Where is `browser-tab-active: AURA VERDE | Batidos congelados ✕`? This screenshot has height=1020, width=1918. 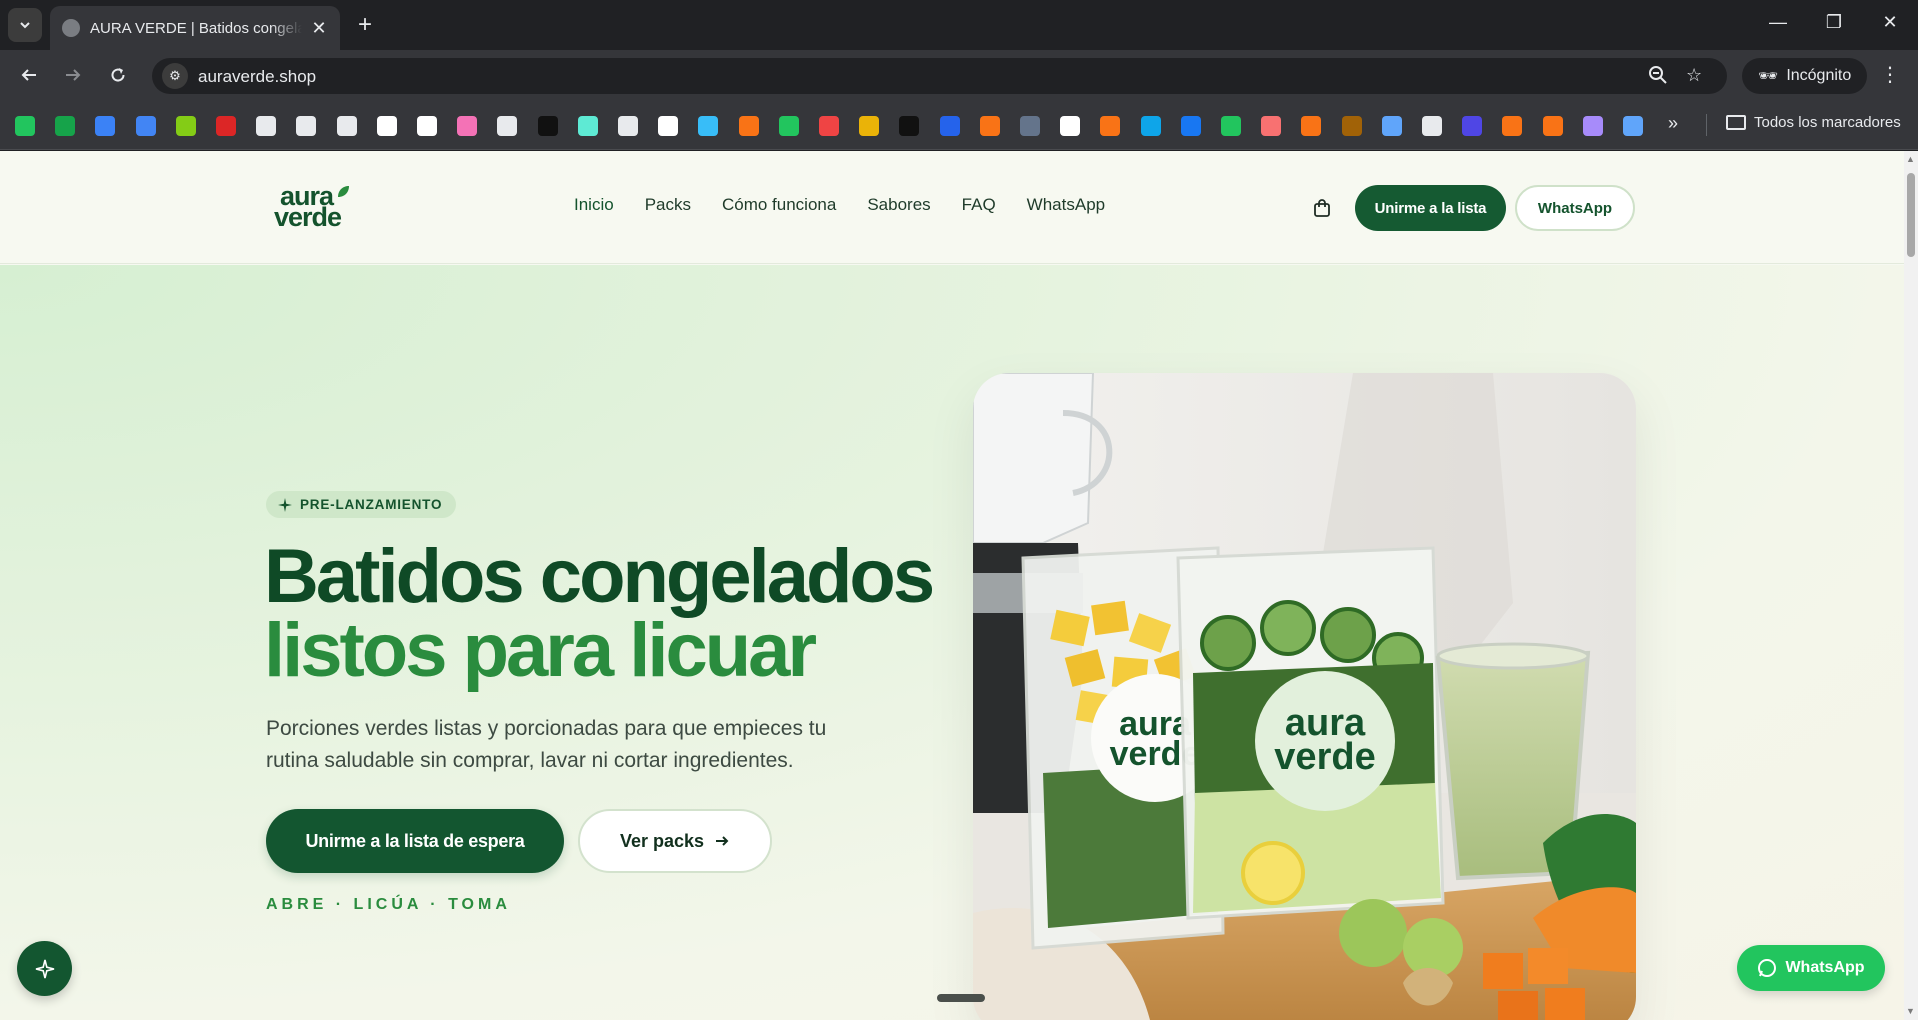
browser-tab-active: AURA VERDE | Batidos congelados ✕ is located at coordinates (195, 28).